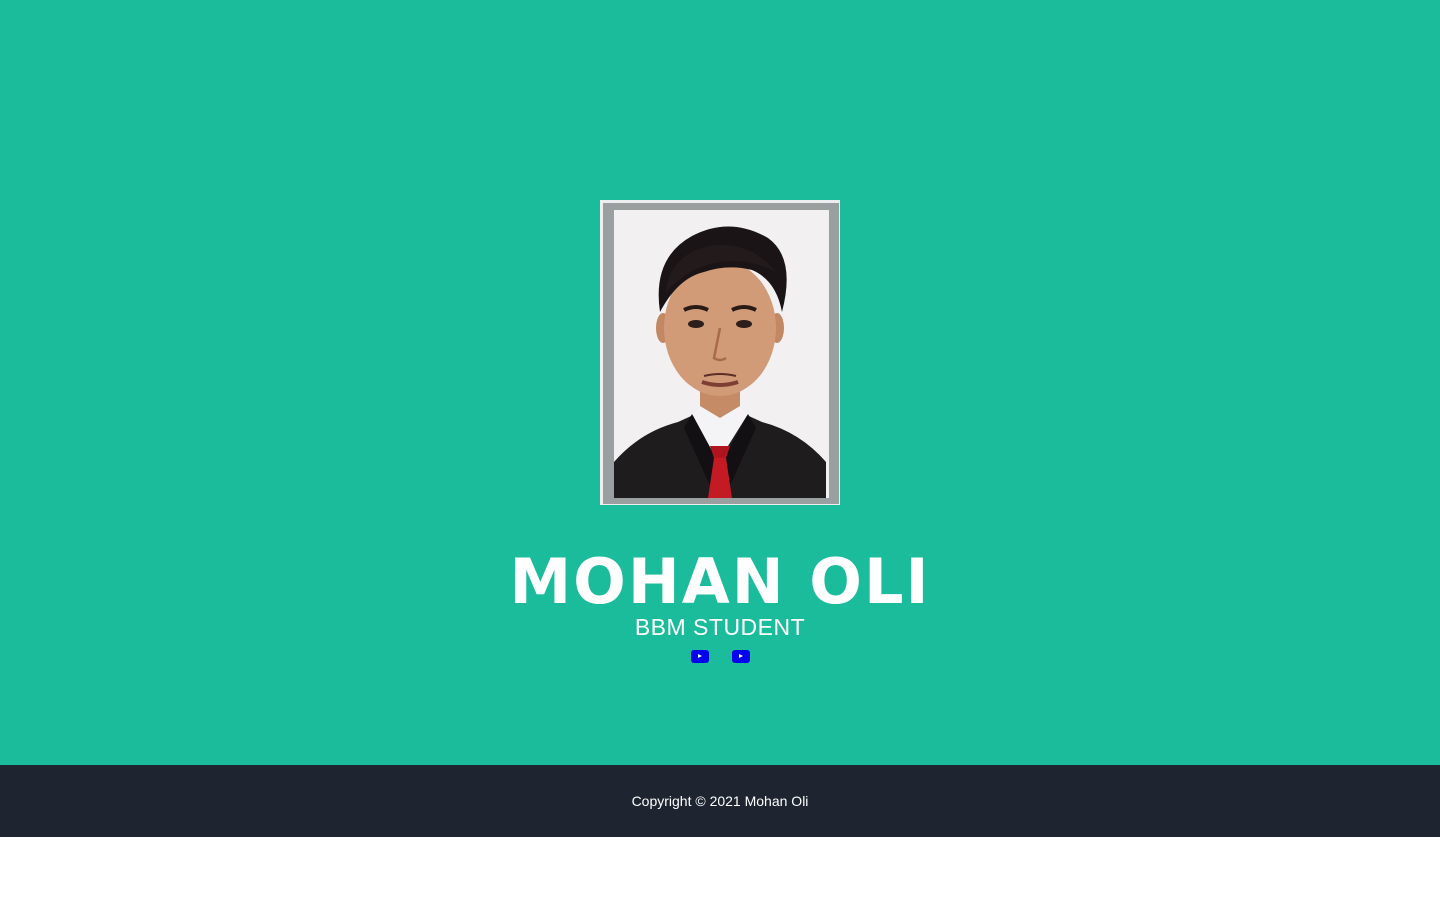 This screenshot has width=1440, height=900. Describe the element at coordinates (720, 627) in the screenshot. I see `profile-role: BBM STUDENT` at that location.